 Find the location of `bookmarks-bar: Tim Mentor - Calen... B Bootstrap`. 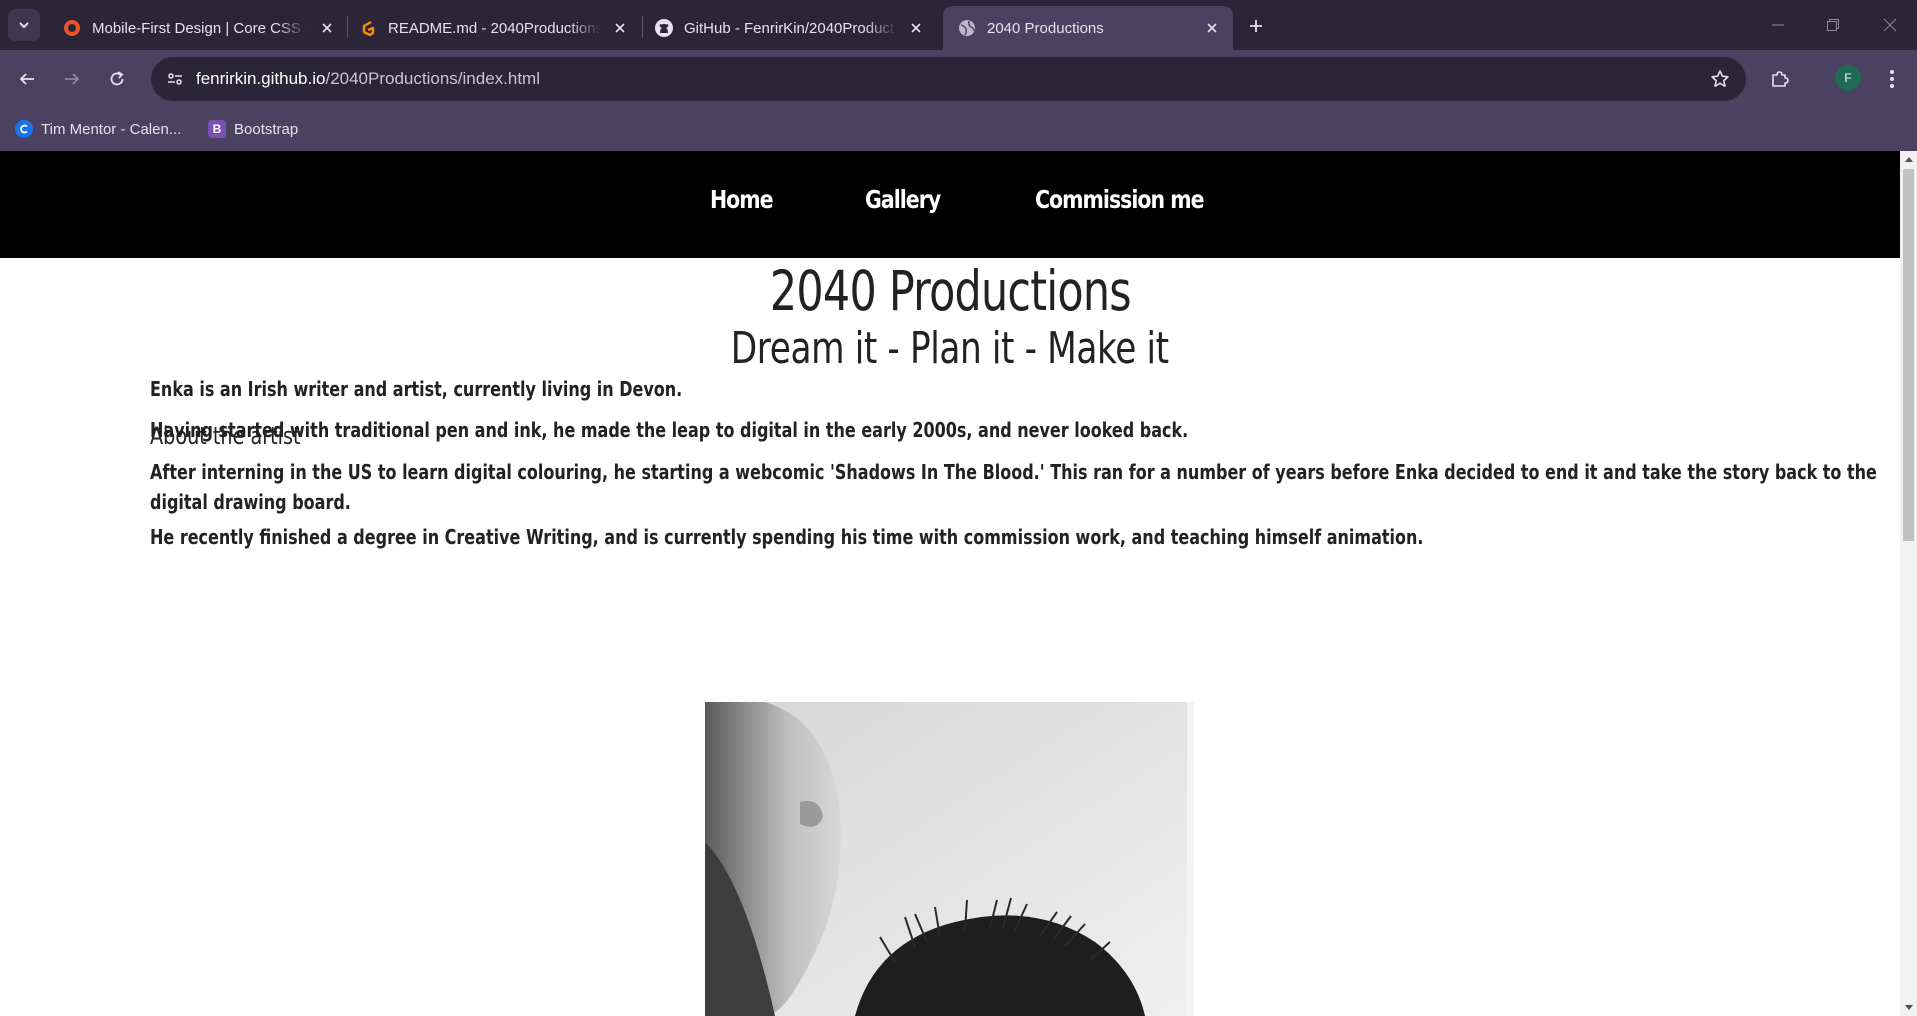

bookmarks-bar: Tim Mentor - Calen... B Bootstrap is located at coordinates (958, 129).